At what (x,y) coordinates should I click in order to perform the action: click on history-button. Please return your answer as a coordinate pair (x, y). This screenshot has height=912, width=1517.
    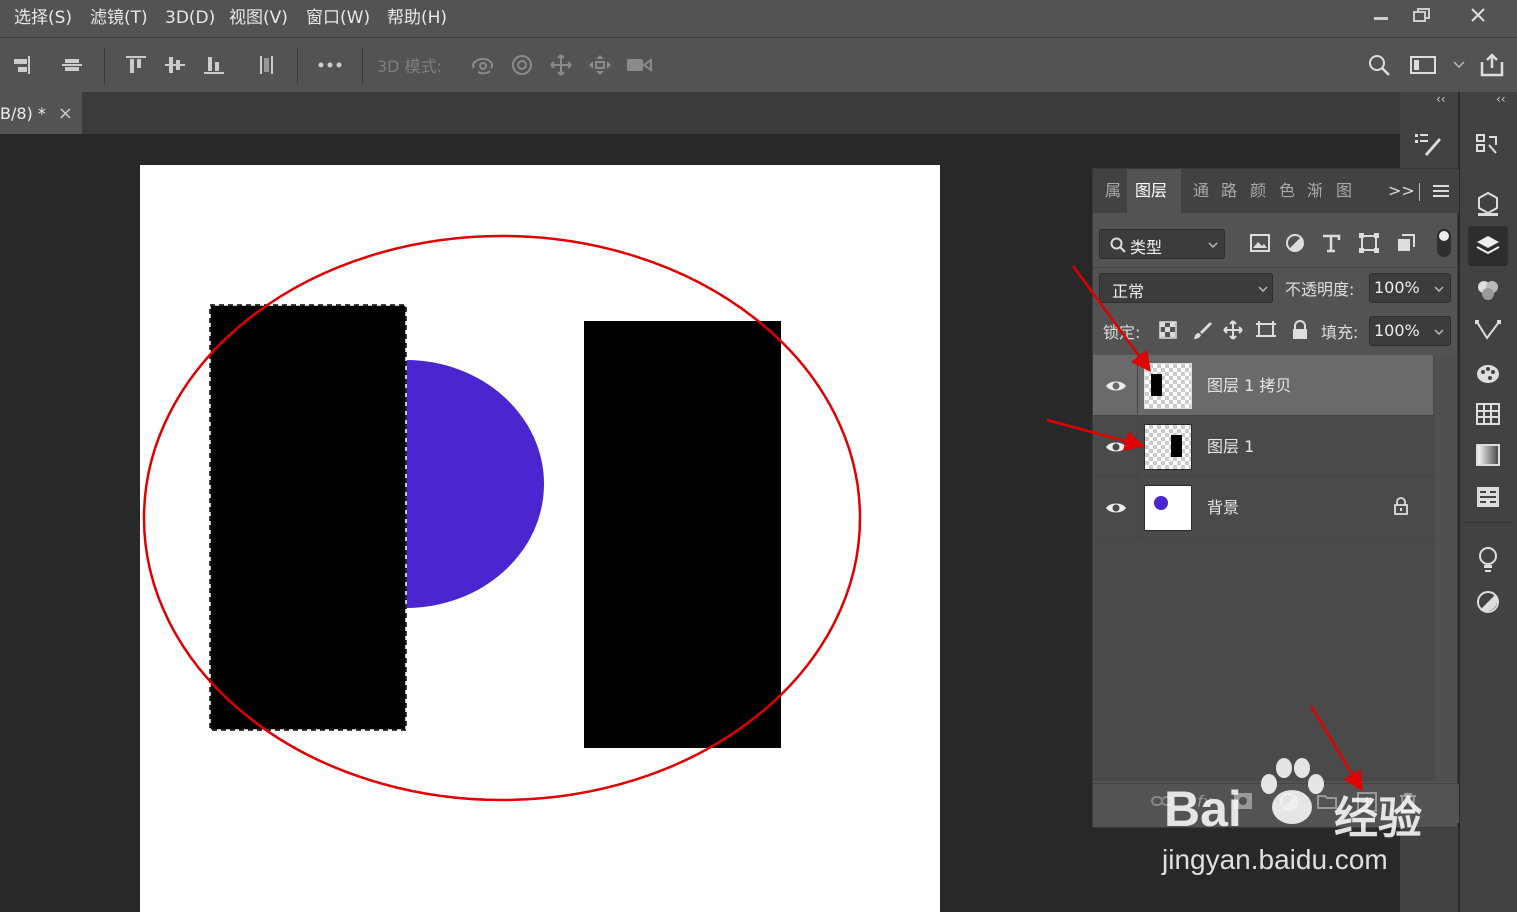
    Looking at the image, I should click on (1488, 145).